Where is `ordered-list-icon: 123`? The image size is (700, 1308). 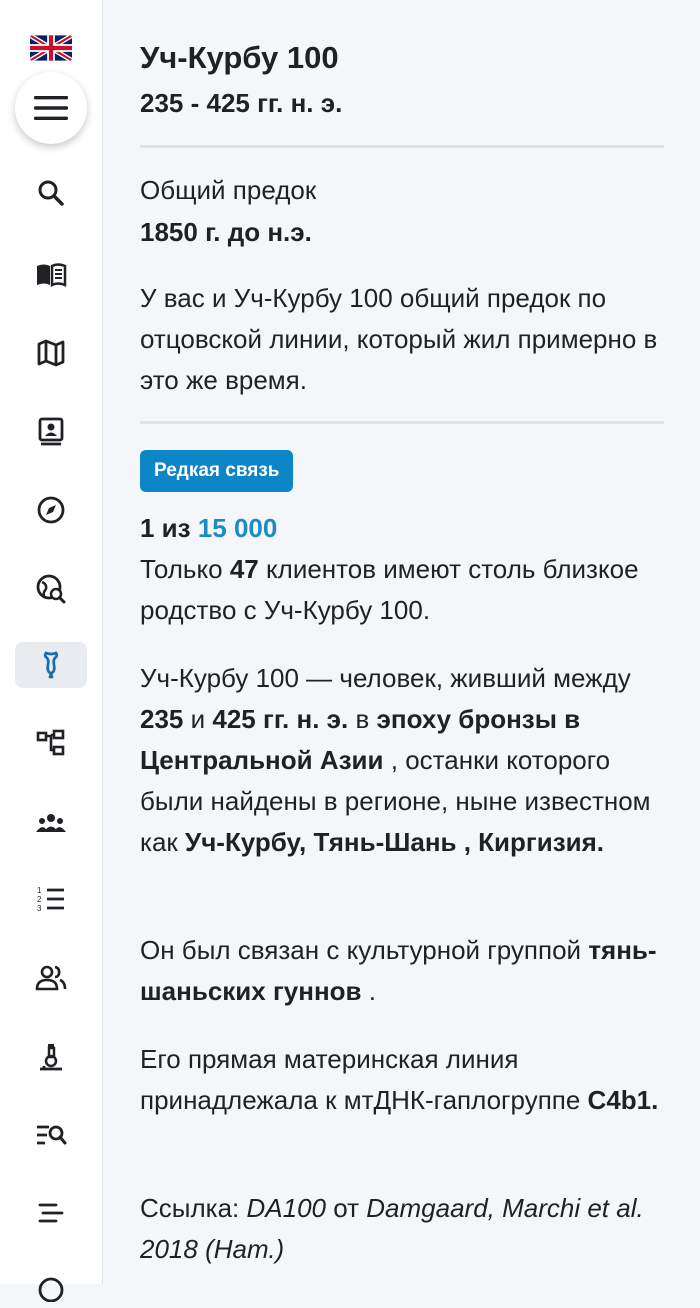 ordered-list-icon: 123 is located at coordinates (50, 899).